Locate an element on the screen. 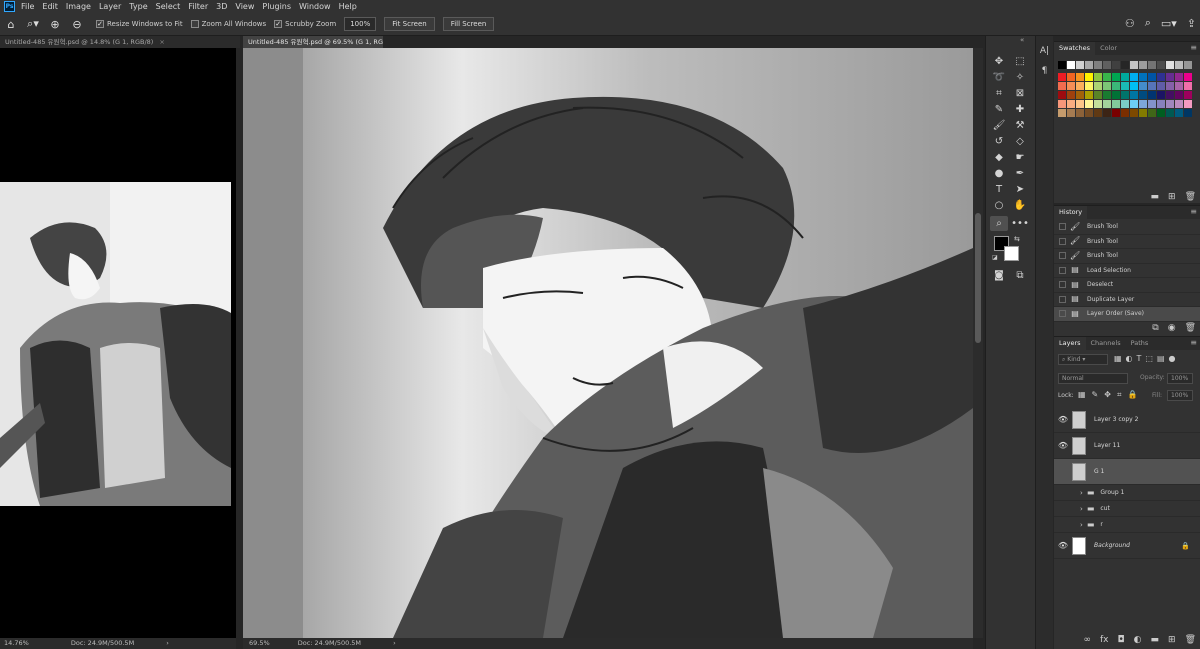 This screenshot has height=649, width=1200. share-upload-icon: ⇪ is located at coordinates (1191, 23).